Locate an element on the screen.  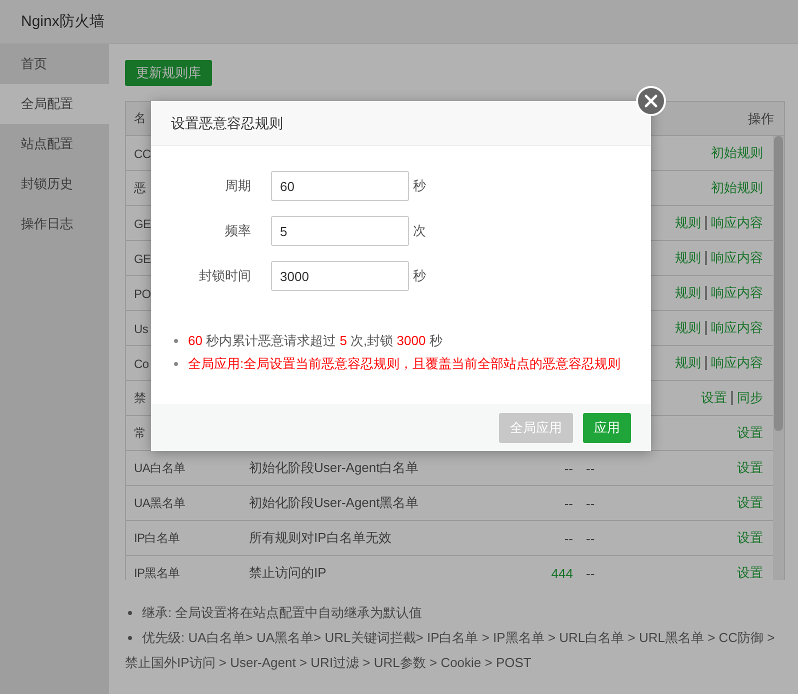
unit-label: 次 is located at coordinates (419, 231).